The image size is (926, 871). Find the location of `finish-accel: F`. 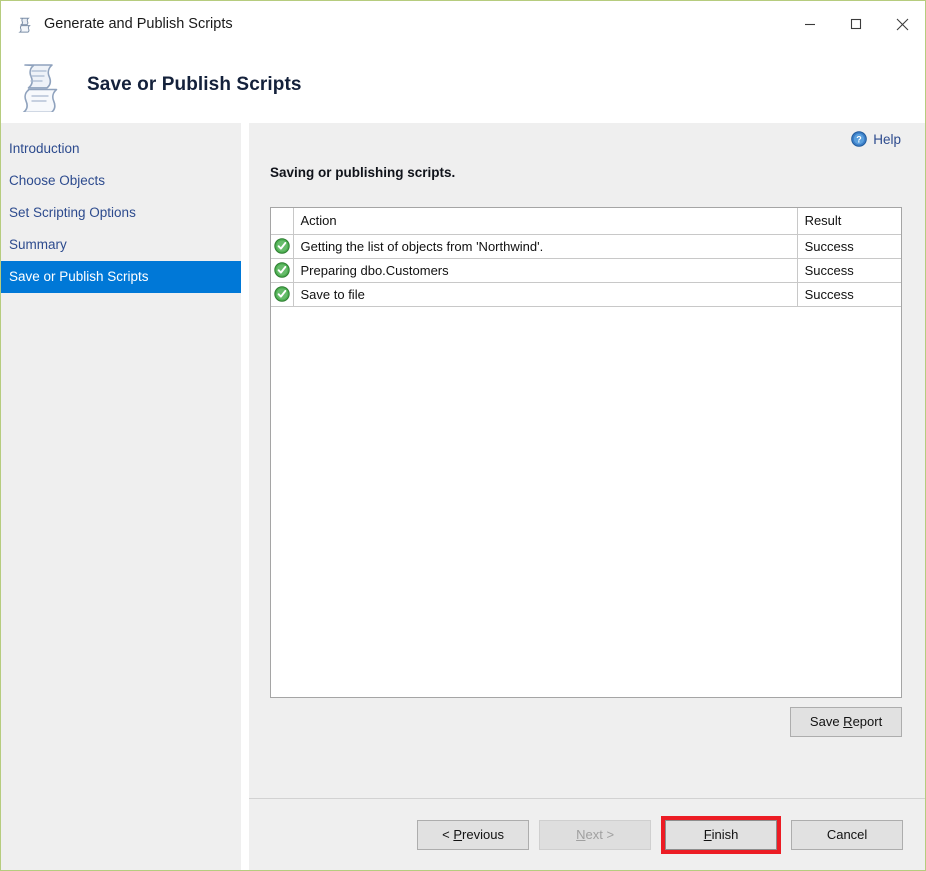

finish-accel: F is located at coordinates (707, 834).